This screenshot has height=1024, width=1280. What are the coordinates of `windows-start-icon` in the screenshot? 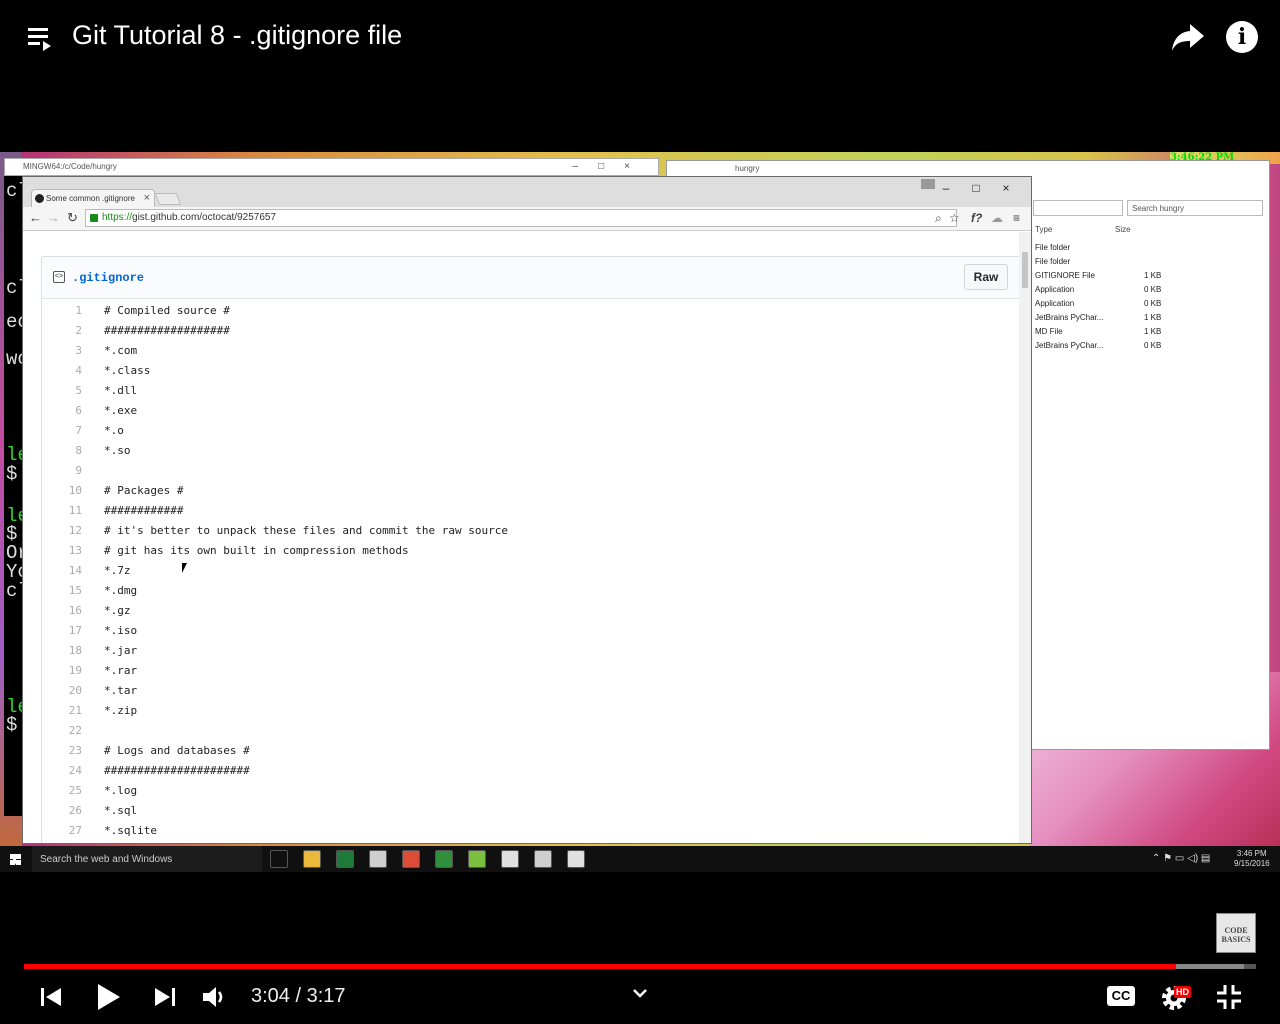 It's located at (15, 859).